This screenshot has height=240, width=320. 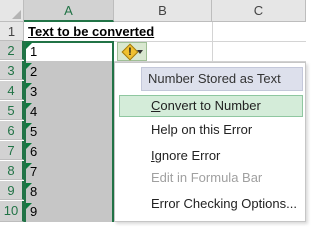 I want to click on row-header-6: 6, so click(x=12, y=130).